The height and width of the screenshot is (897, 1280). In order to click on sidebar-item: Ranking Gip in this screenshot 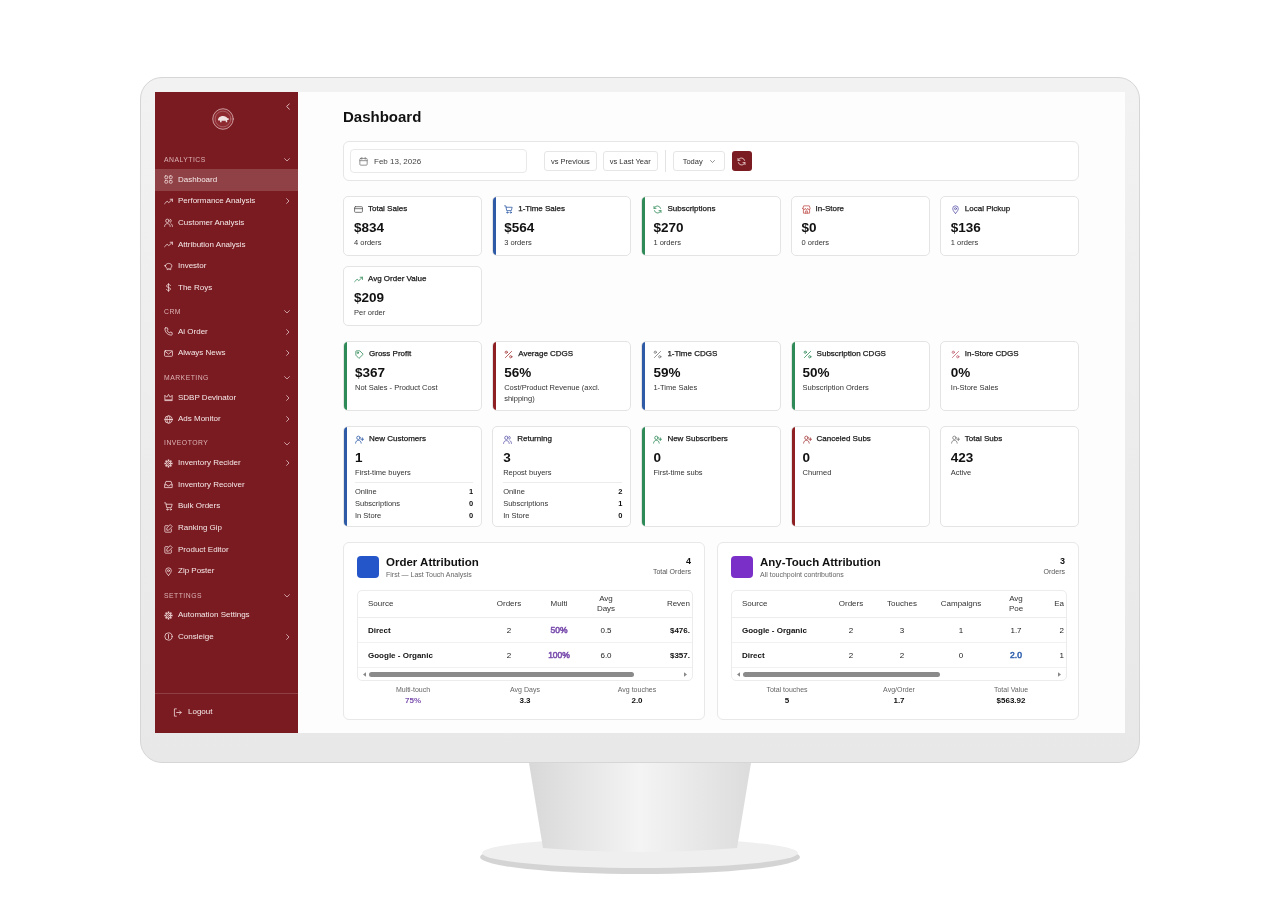, I will do `click(226, 528)`.